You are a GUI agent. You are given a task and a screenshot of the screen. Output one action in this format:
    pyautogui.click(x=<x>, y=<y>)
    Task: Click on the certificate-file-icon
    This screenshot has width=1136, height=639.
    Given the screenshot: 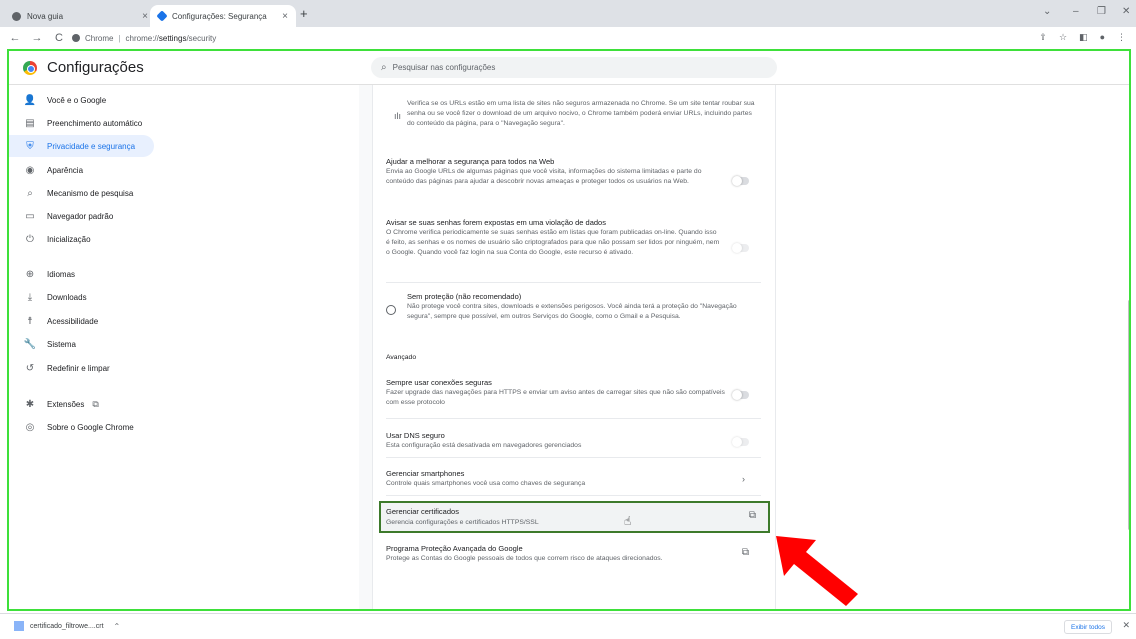 What is the action you would take?
    pyautogui.click(x=19, y=626)
    